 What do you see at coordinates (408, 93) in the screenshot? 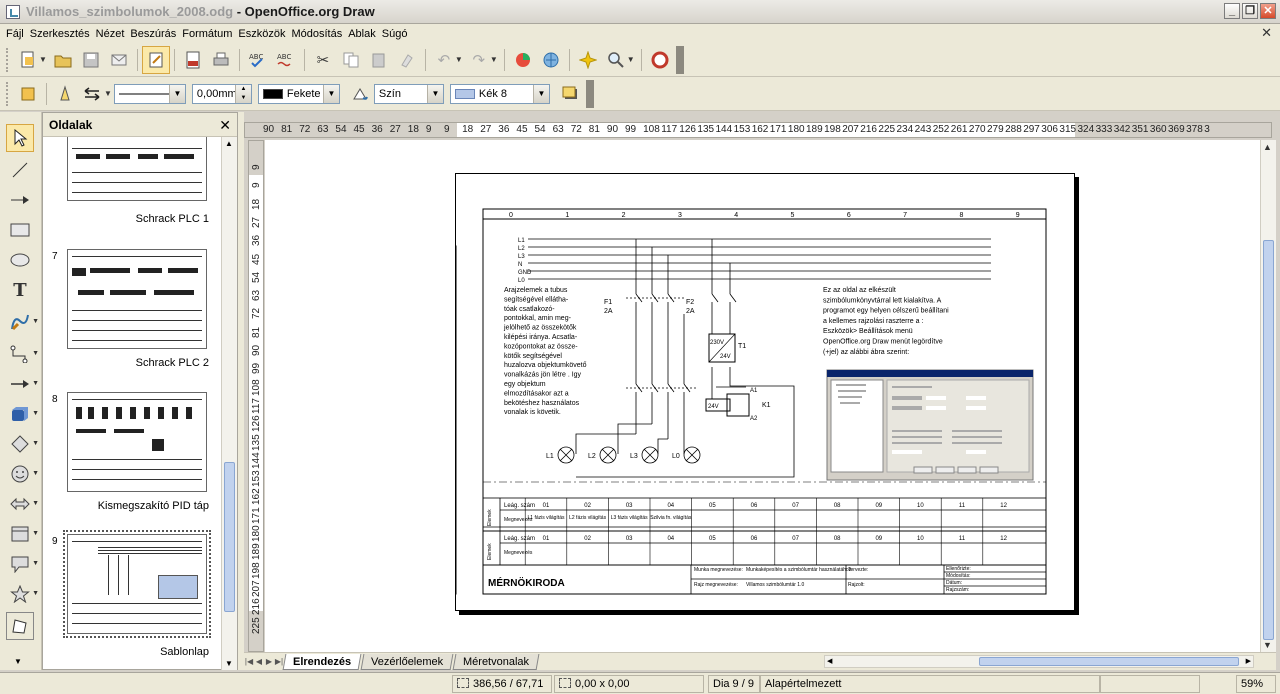
I see `area-style-select: Szín ▼` at bounding box center [408, 93].